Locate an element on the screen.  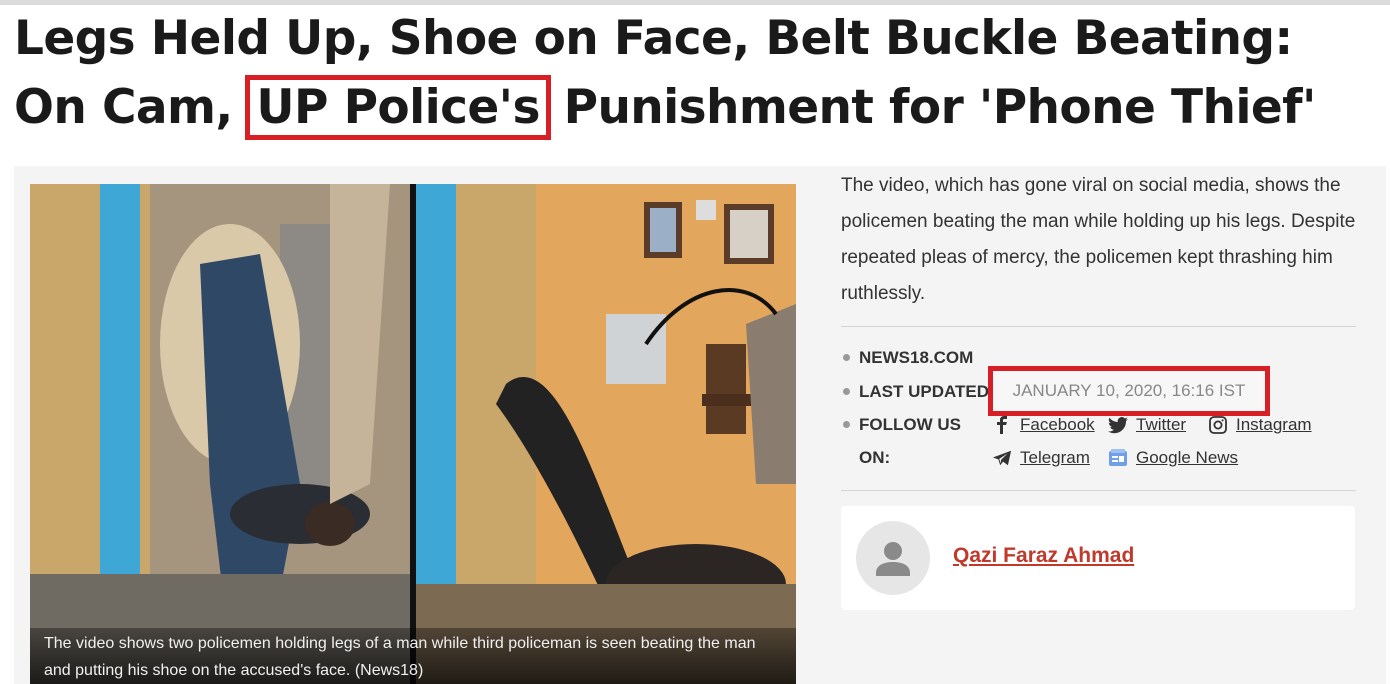
divider-bottom is located at coordinates (1098, 490).